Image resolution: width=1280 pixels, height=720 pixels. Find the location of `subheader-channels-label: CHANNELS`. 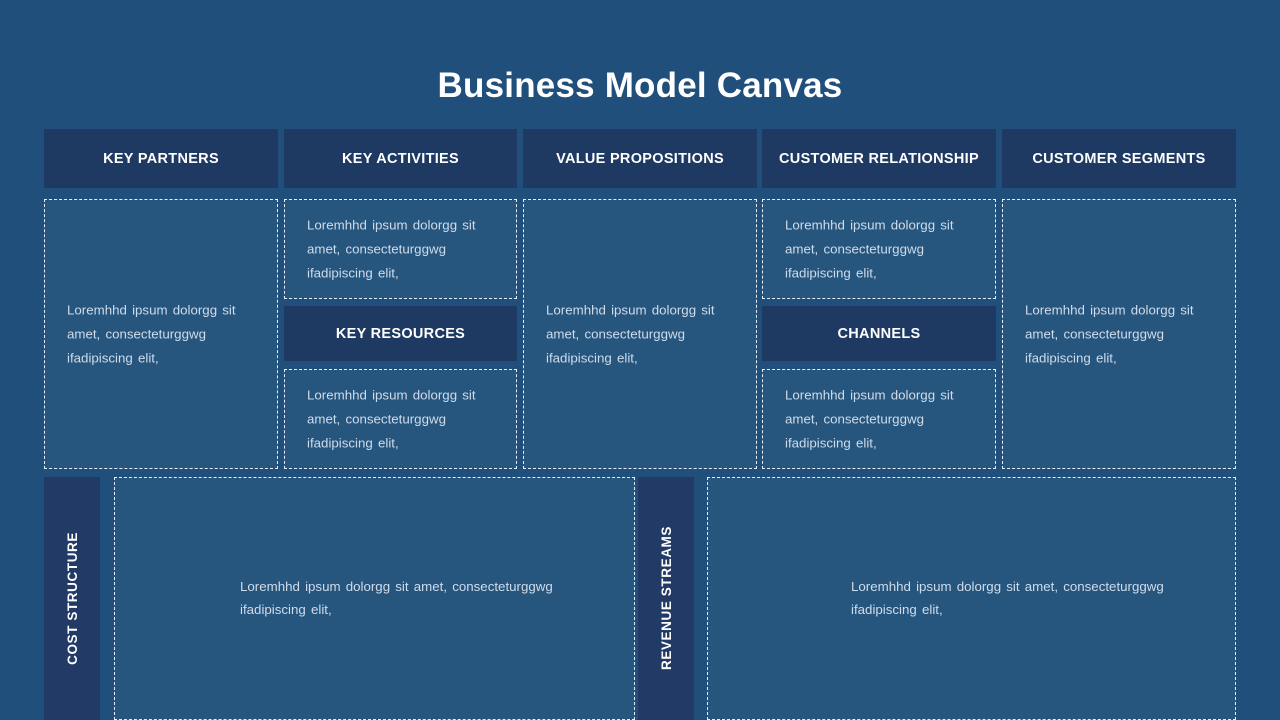

subheader-channels-label: CHANNELS is located at coordinates (879, 333).